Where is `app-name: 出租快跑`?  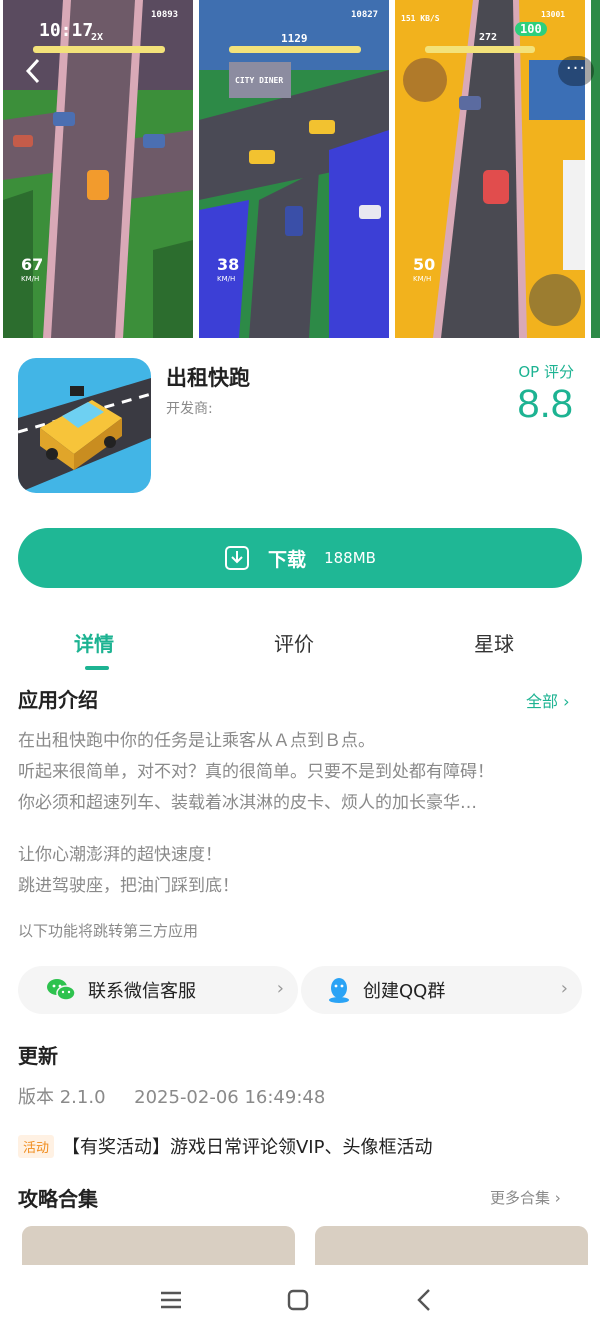 app-name: 出租快跑 is located at coordinates (208, 378).